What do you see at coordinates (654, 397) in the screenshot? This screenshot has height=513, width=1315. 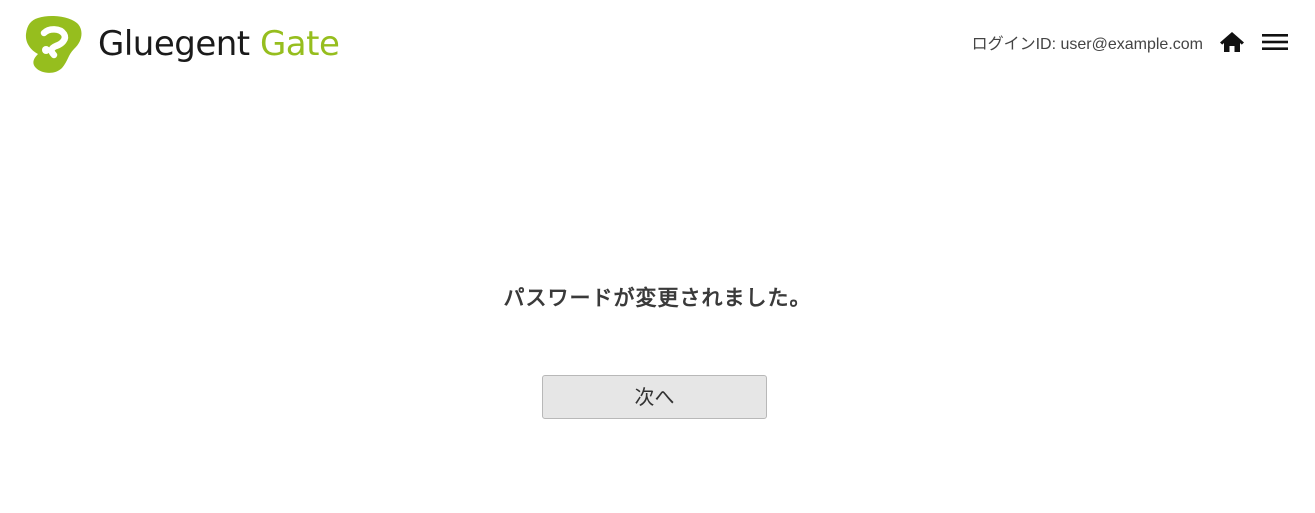 I see `next-button: 次へ` at bounding box center [654, 397].